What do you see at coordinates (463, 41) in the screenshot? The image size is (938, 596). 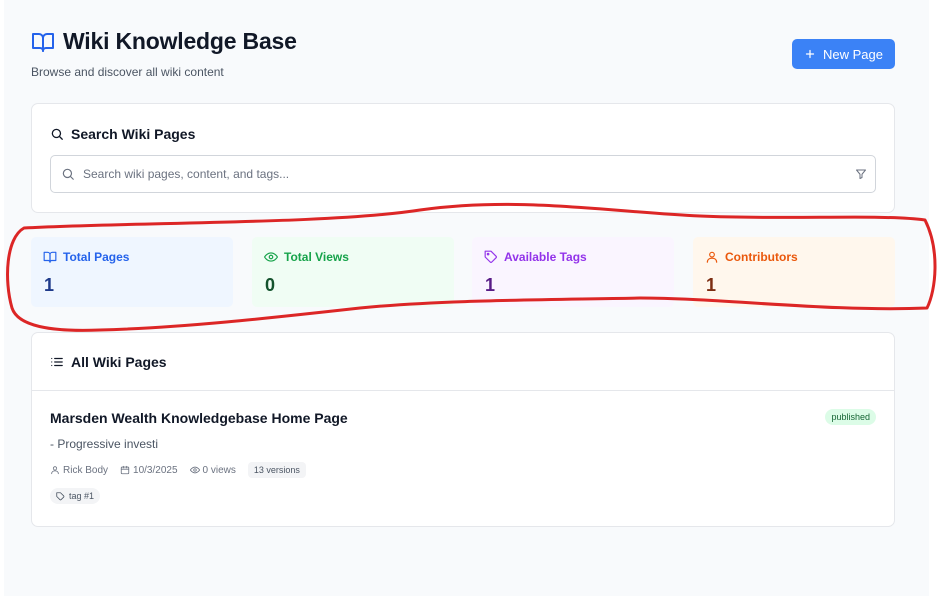 I see `title-row: Wiki Knowledge Base` at bounding box center [463, 41].